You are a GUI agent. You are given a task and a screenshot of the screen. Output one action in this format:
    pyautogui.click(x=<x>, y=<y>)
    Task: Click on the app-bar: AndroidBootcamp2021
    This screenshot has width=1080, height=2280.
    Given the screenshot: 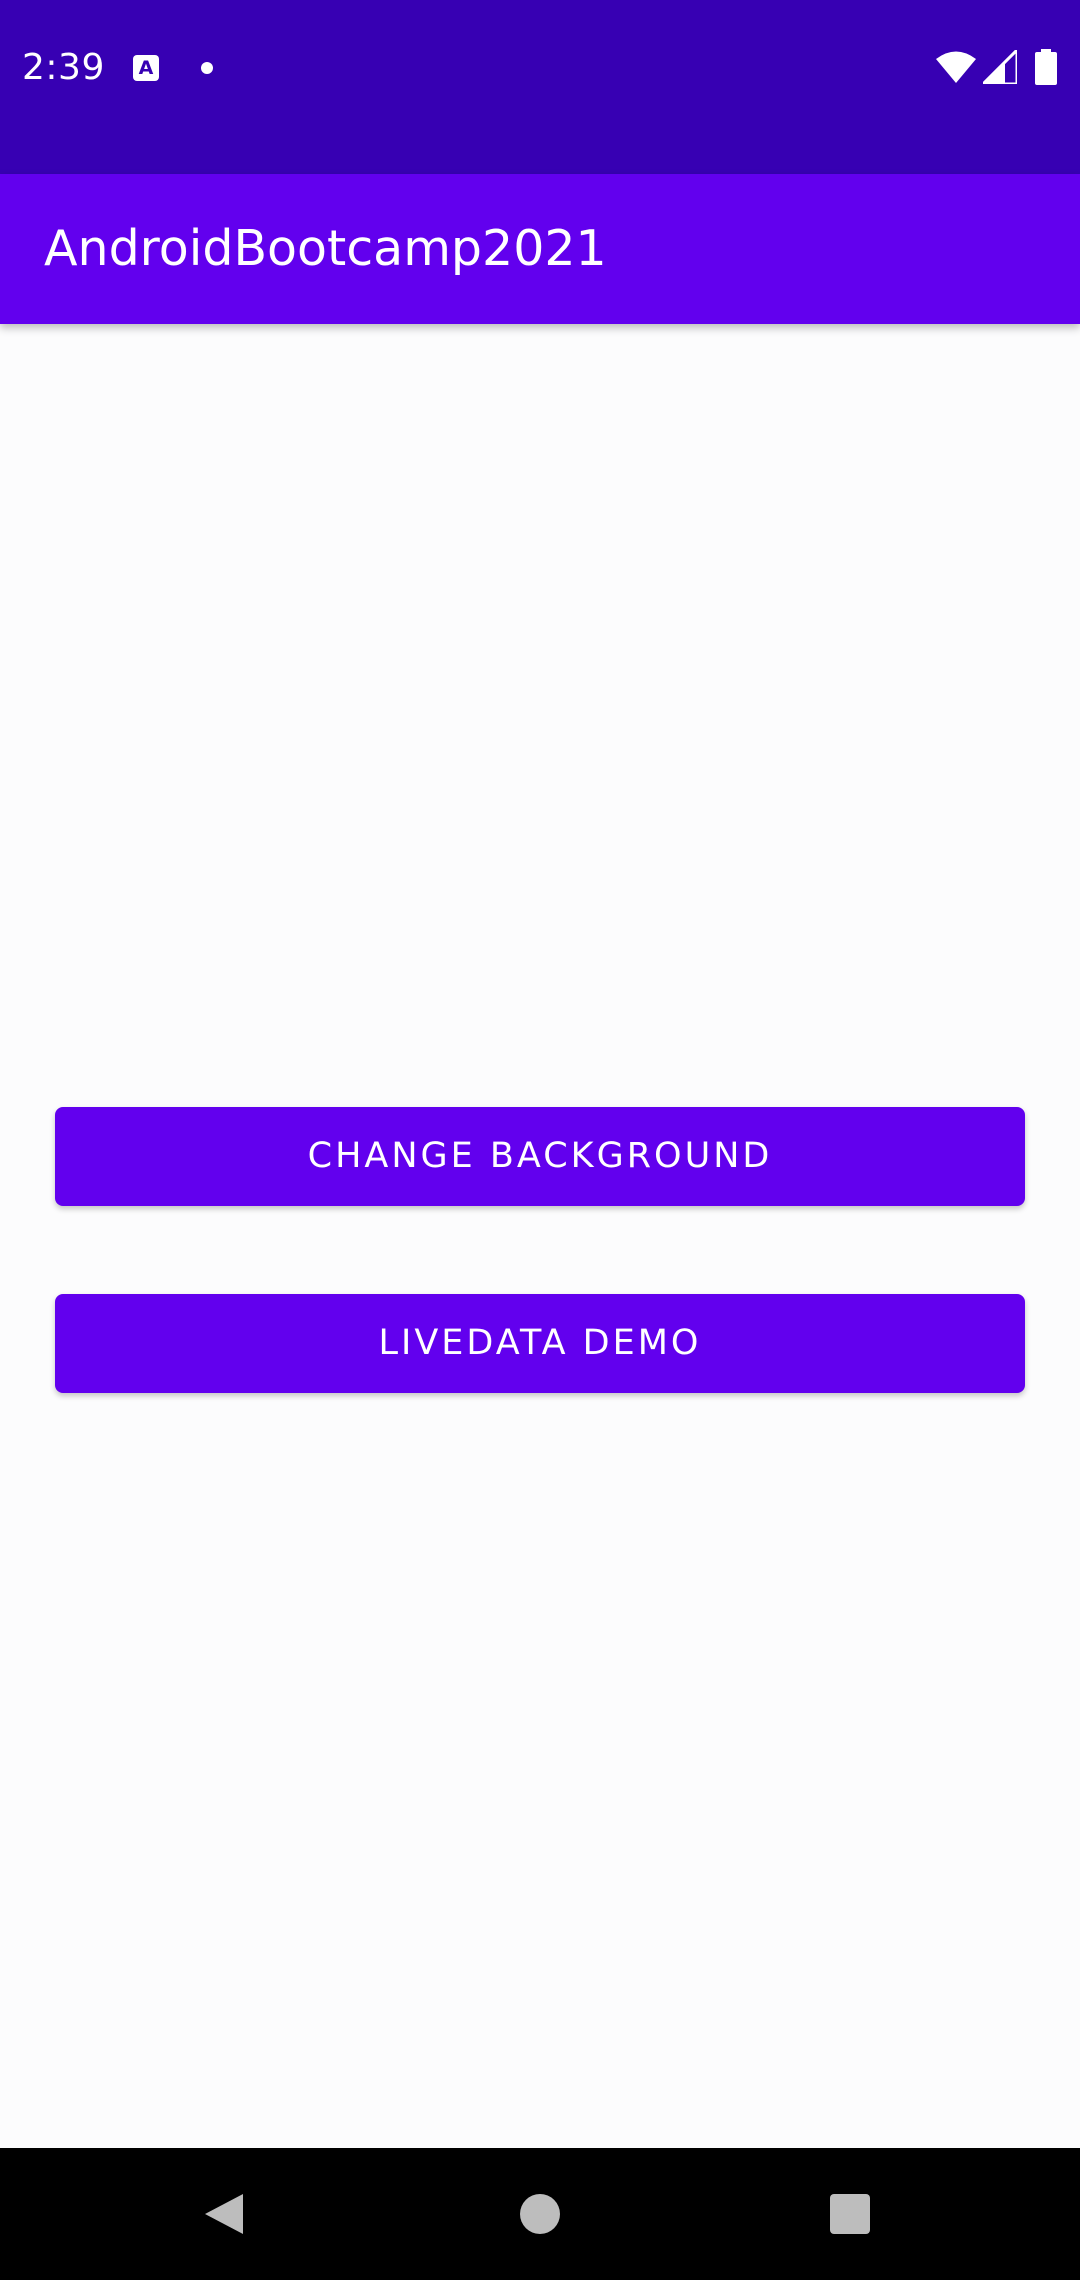 What is the action you would take?
    pyautogui.click(x=540, y=249)
    